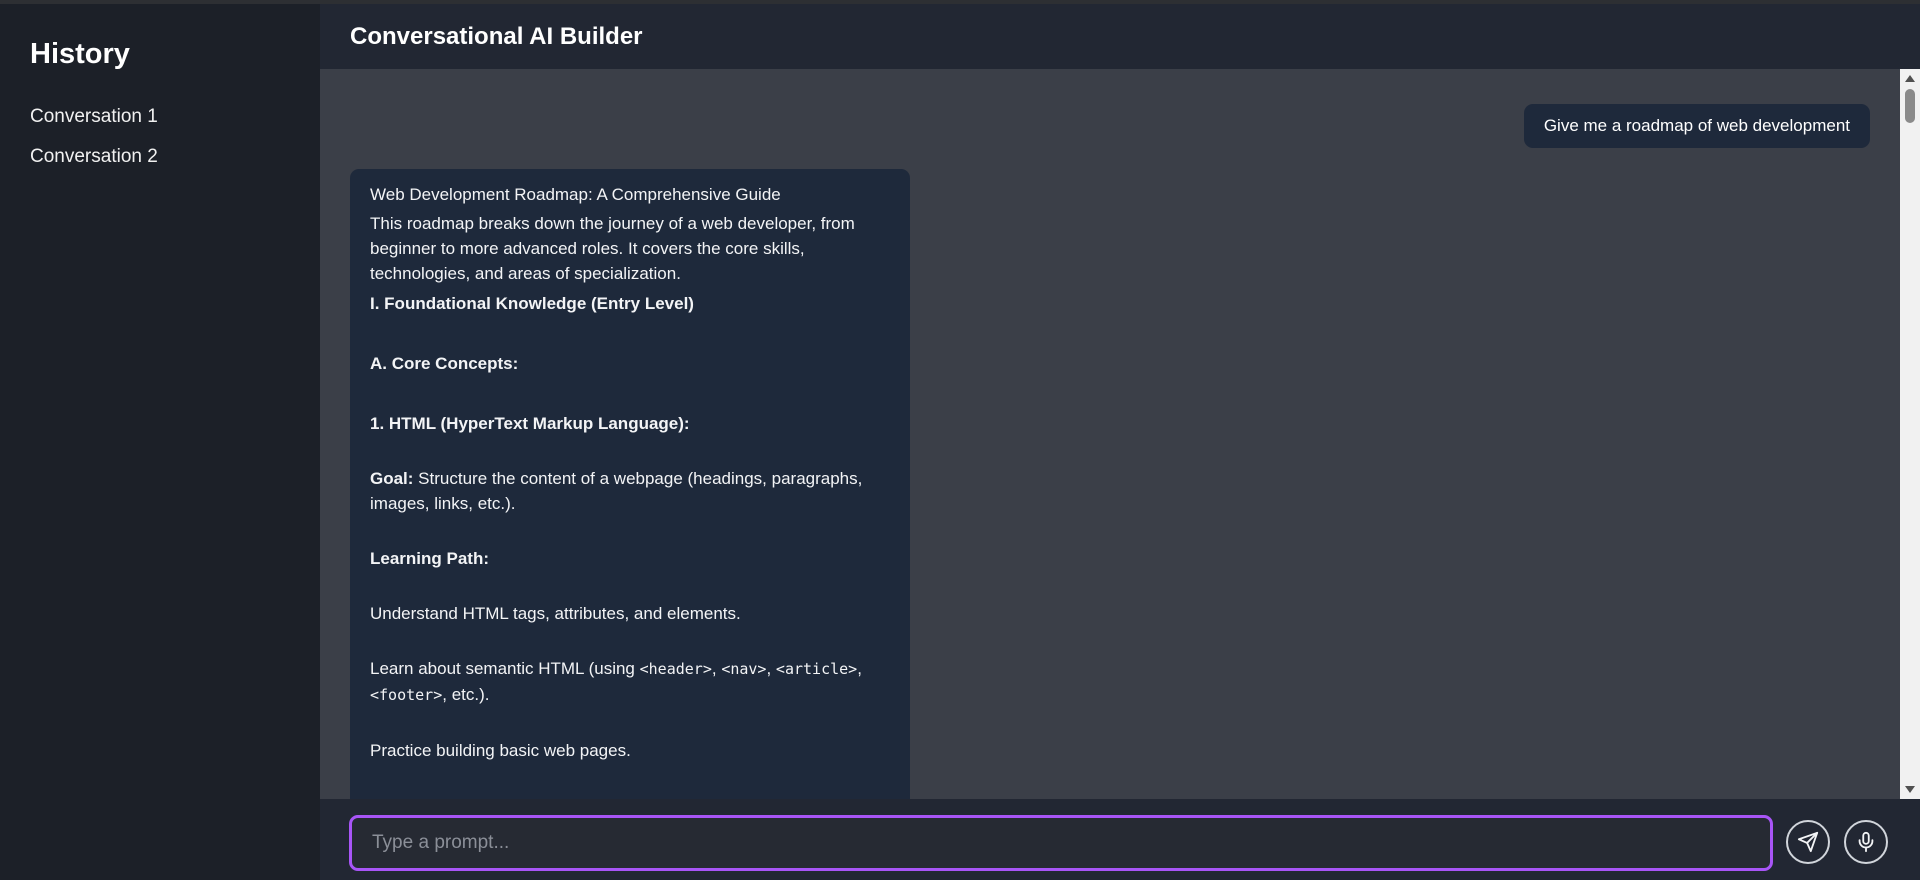 The width and height of the screenshot is (1920, 880). I want to click on send-icon, so click(1808, 842).